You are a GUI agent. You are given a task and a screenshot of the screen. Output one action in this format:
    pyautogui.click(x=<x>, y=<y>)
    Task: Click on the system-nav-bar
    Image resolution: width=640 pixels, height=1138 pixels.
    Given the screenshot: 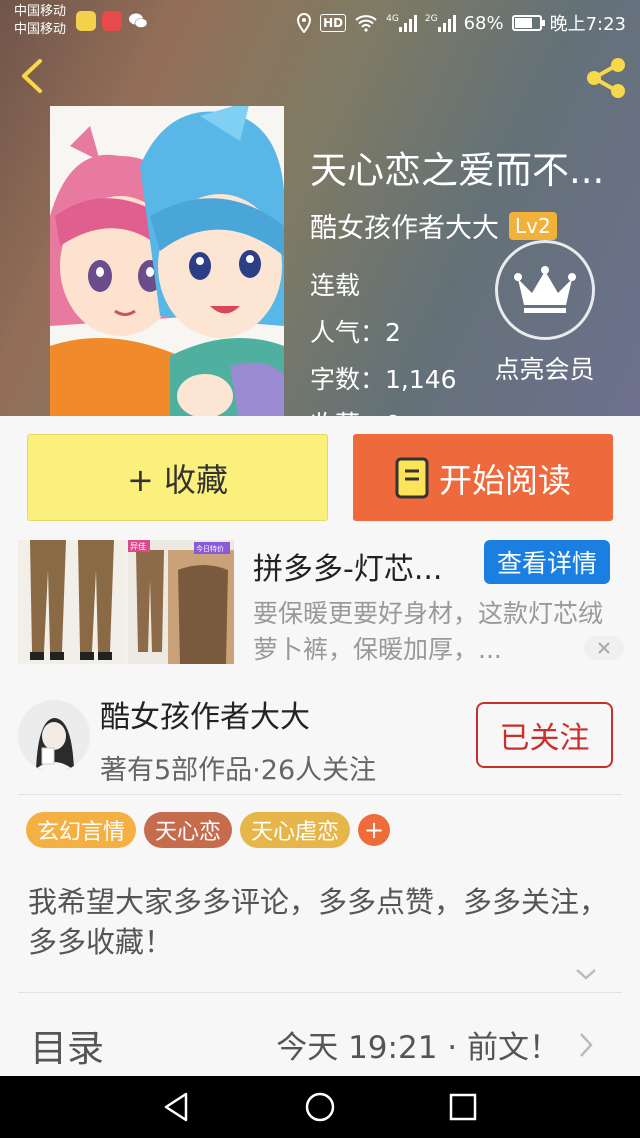 What is the action you would take?
    pyautogui.click(x=320, y=1107)
    